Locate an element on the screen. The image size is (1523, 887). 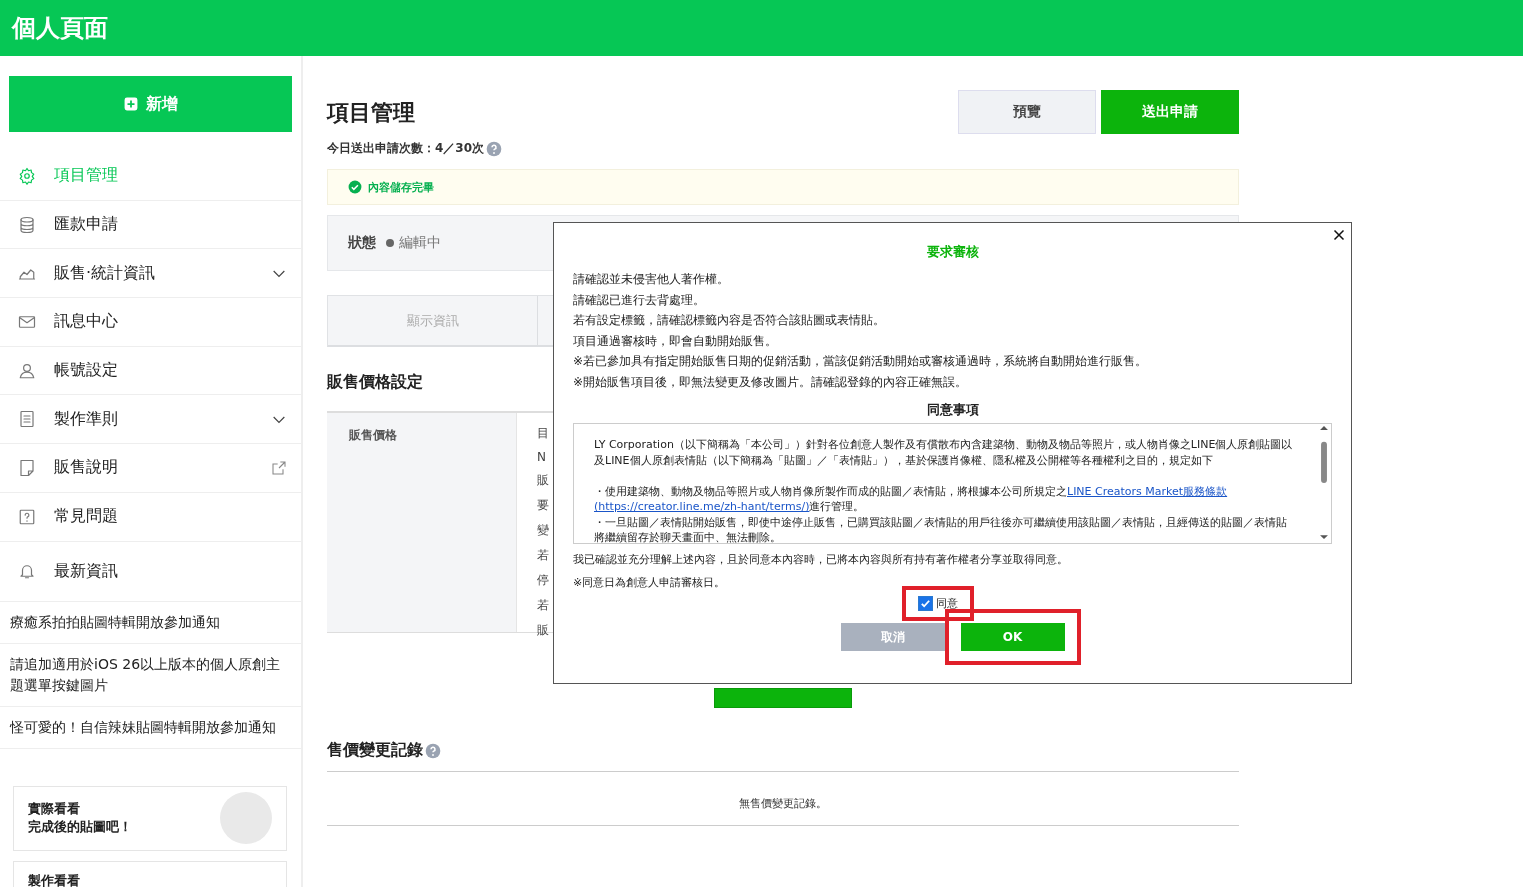
note-text: ※同意日為創意人申請審核日。 is located at coordinates (650, 582).